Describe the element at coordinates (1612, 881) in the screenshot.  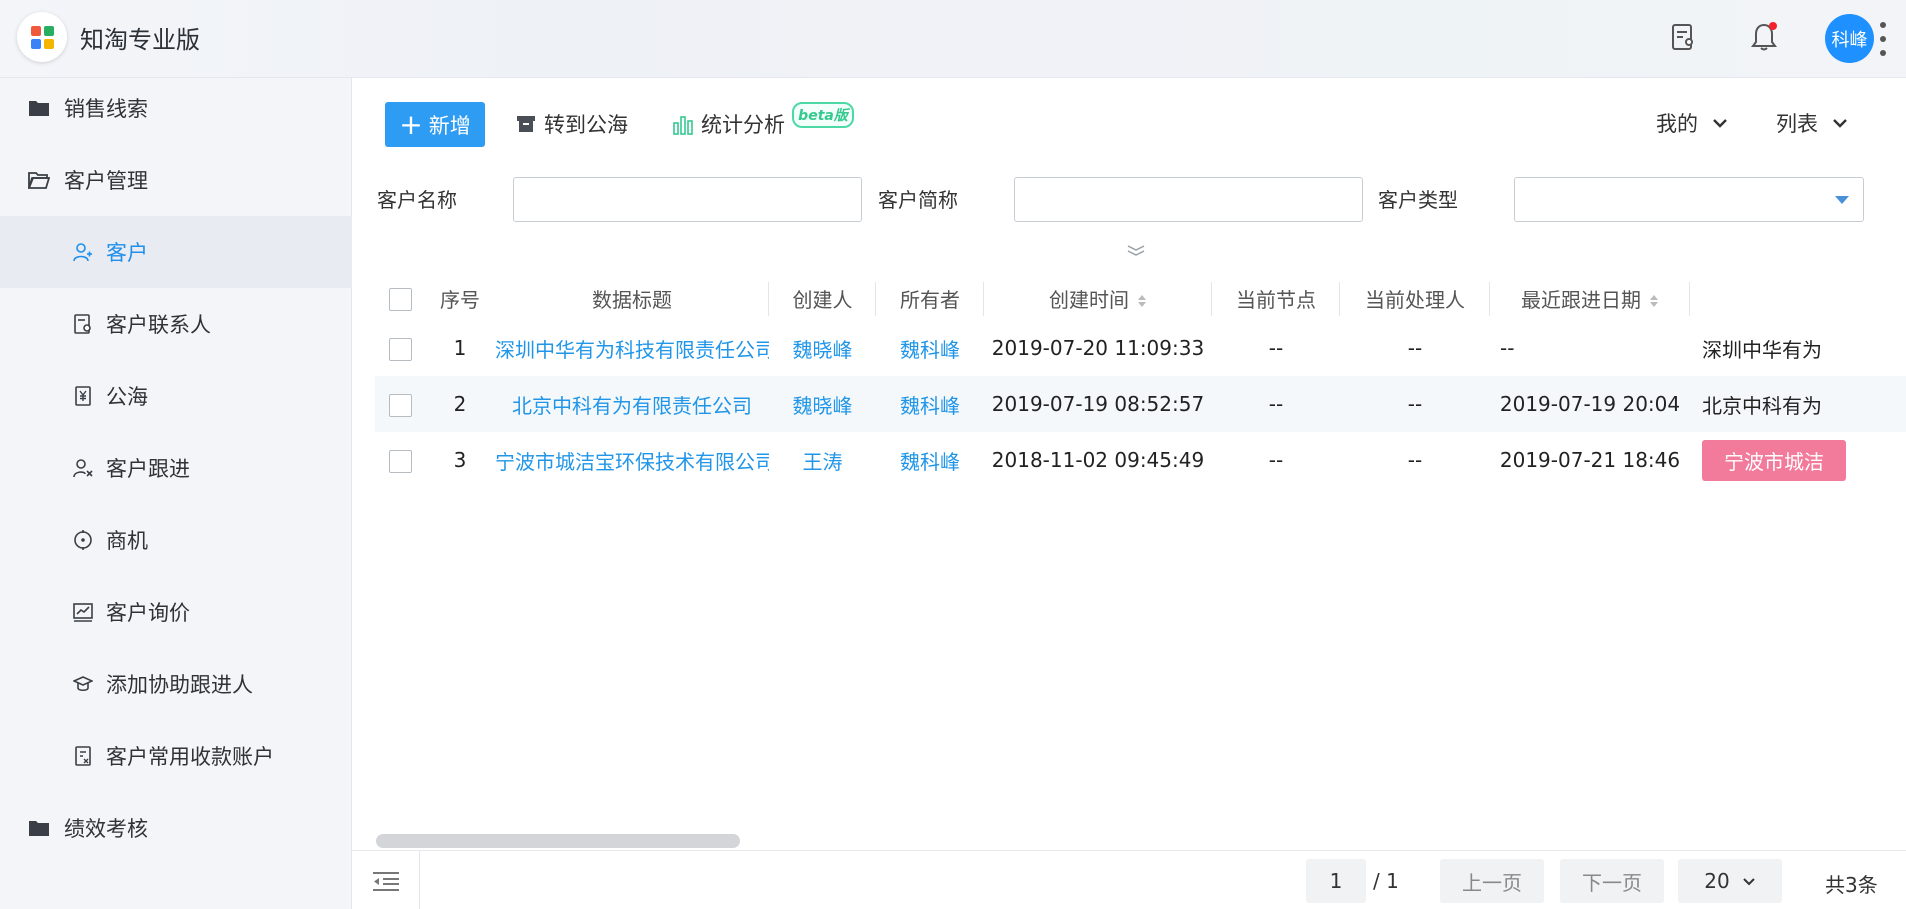
I see `next-page-button: 下一页` at that location.